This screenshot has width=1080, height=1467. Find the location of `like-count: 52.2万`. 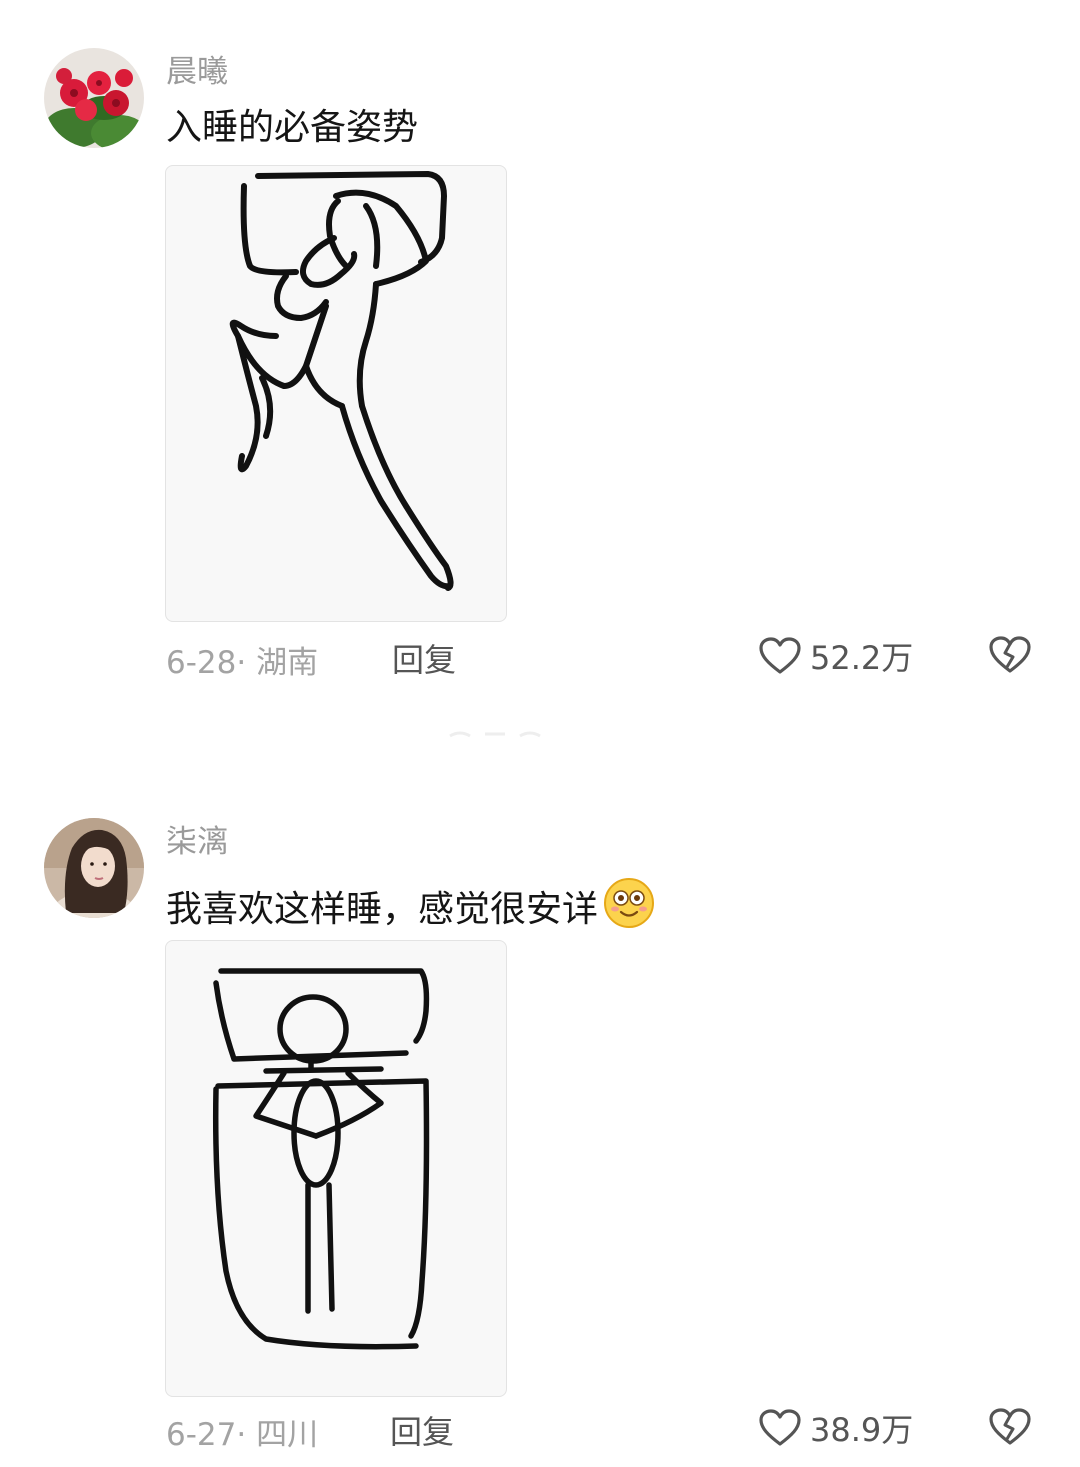

like-count: 52.2万 is located at coordinates (862, 658).